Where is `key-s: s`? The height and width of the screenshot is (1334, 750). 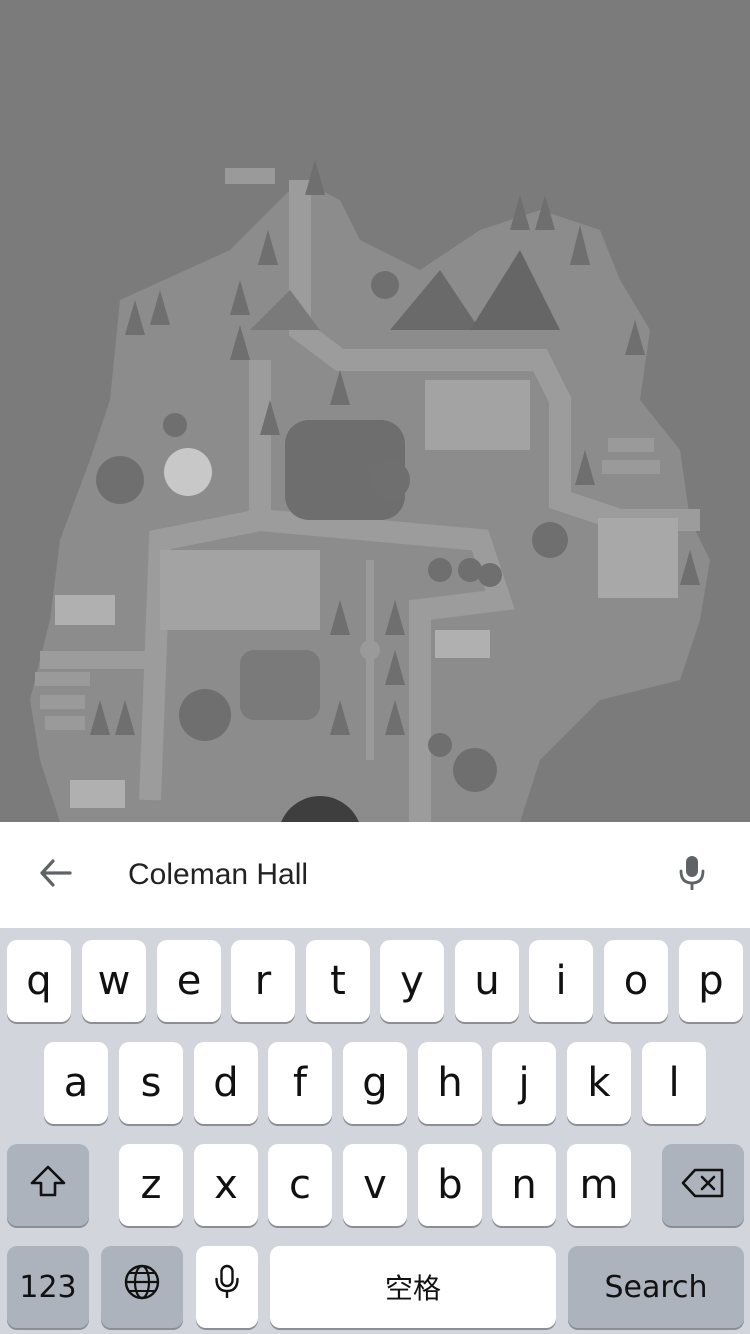
key-s: s is located at coordinates (151, 1083).